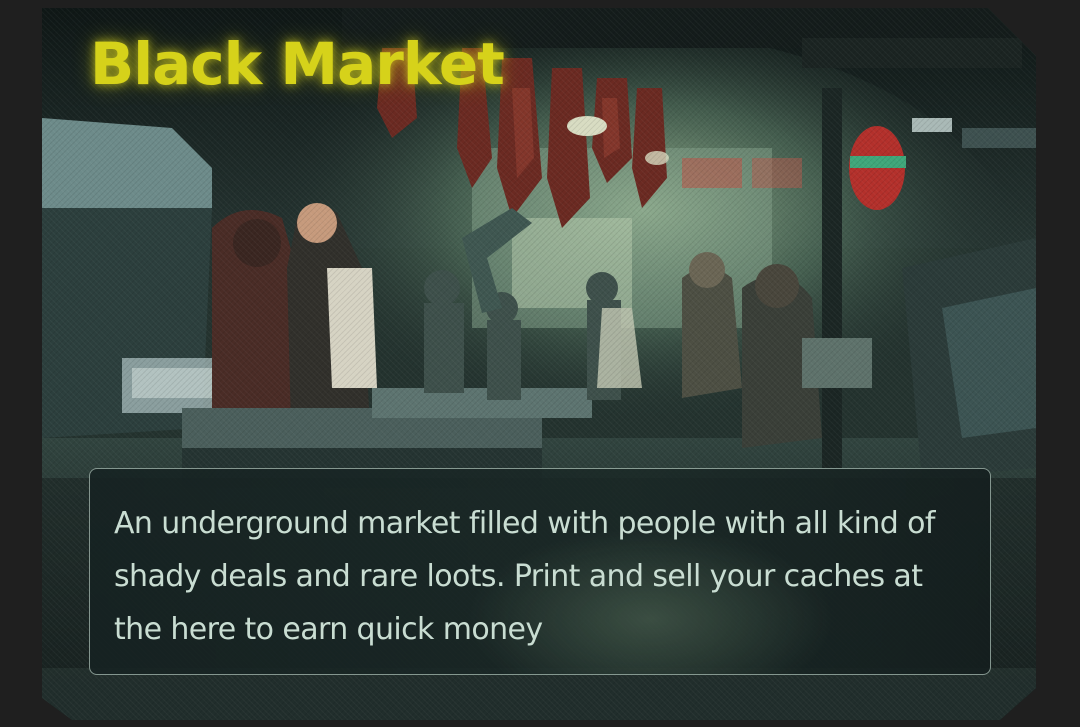 This screenshot has height=727, width=1080. I want to click on location-title: Black Market, so click(297, 64).